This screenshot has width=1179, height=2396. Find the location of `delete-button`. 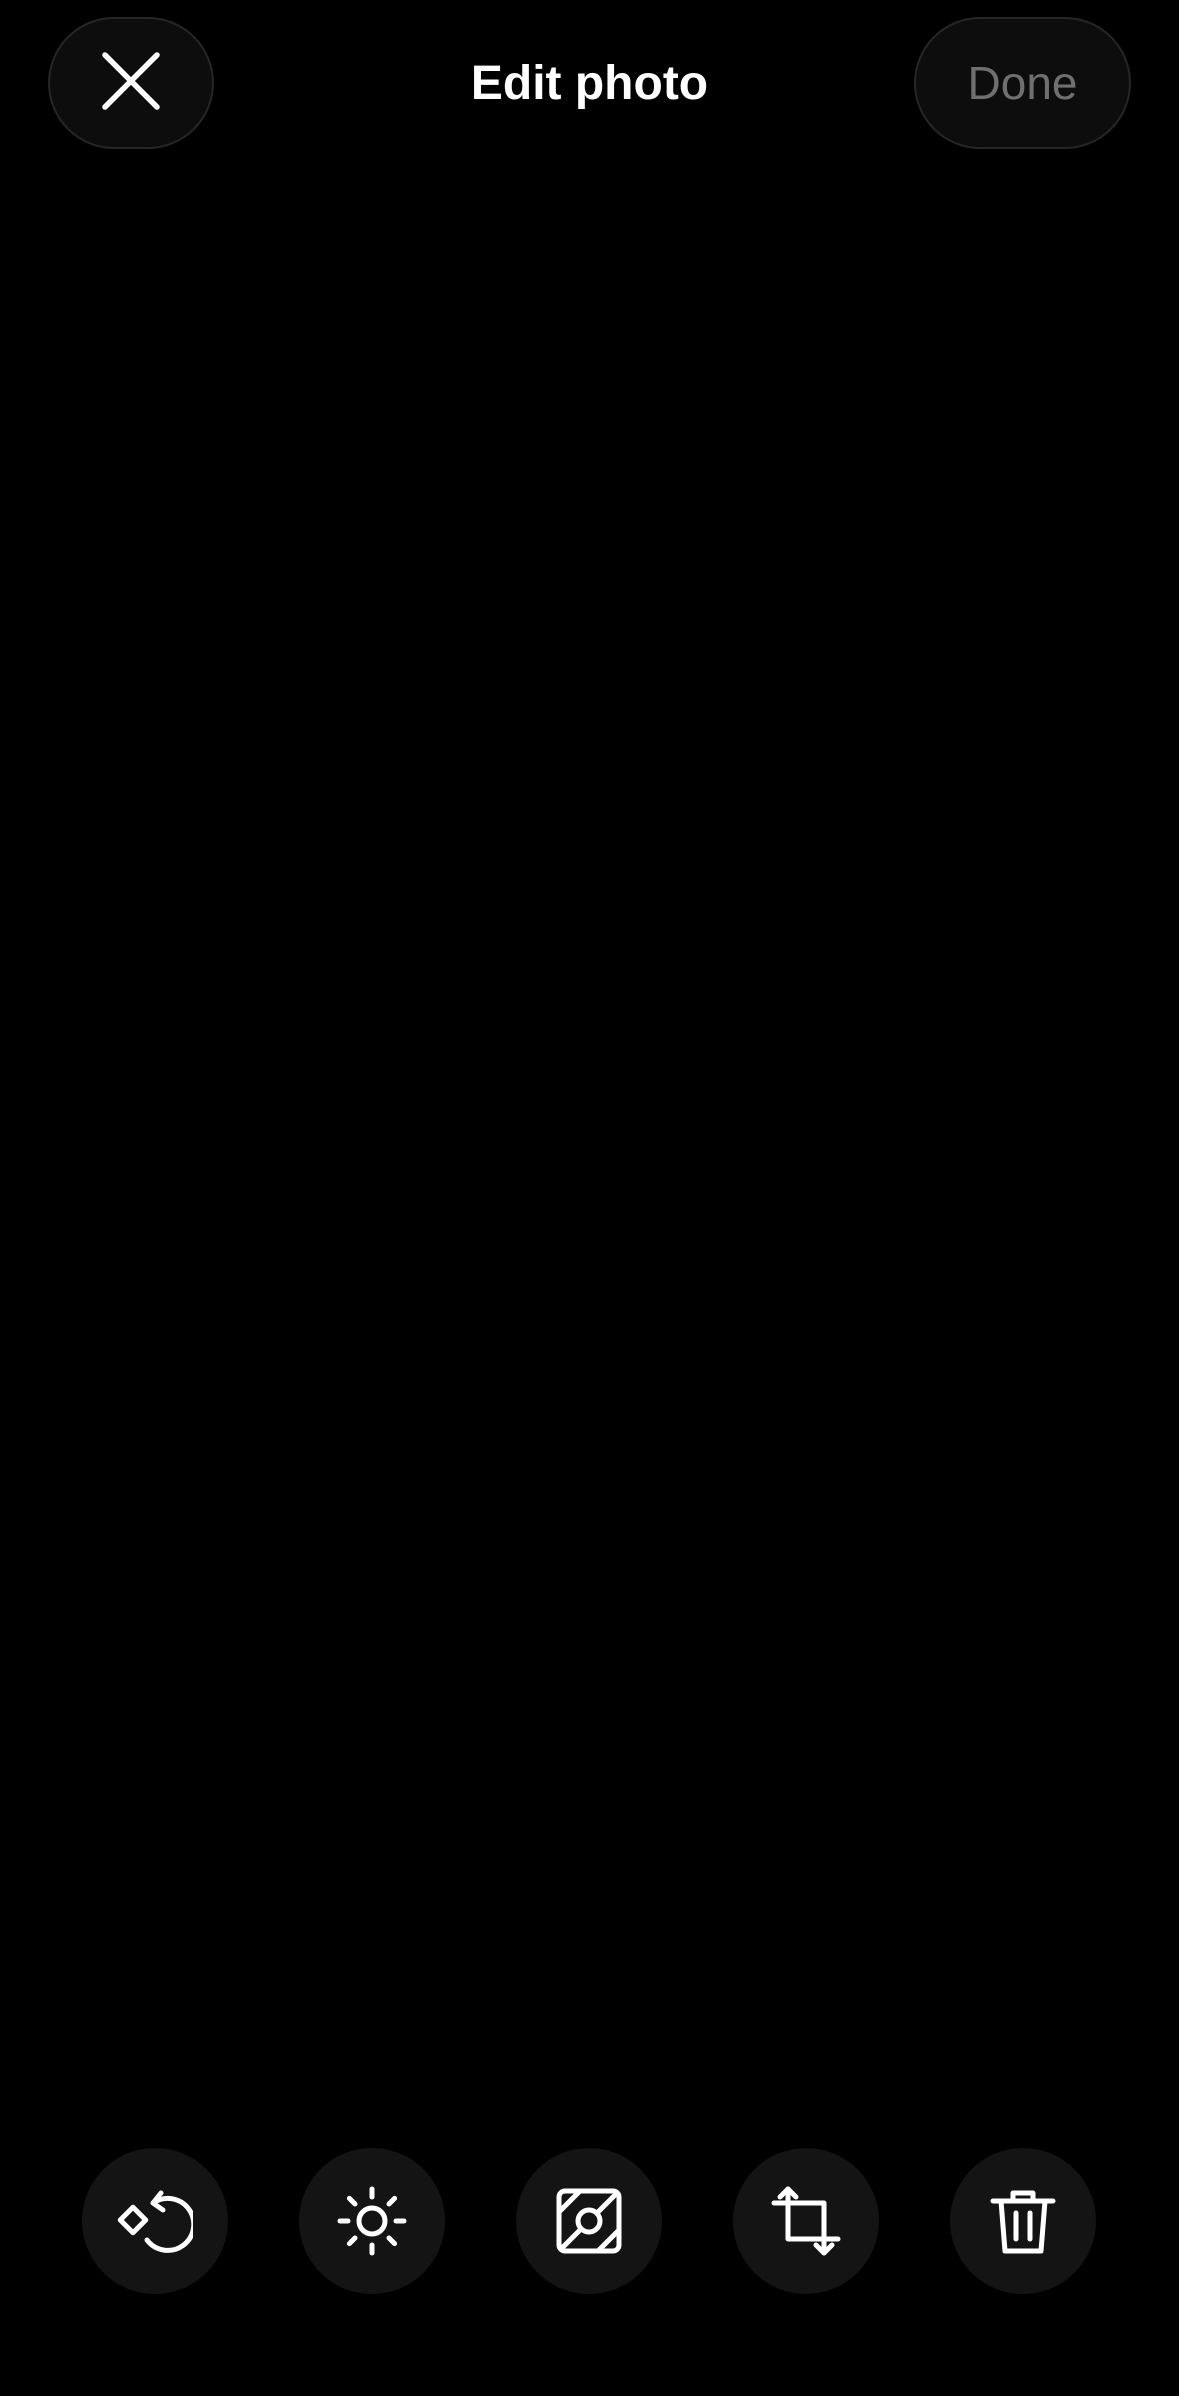

delete-button is located at coordinates (1023, 2221).